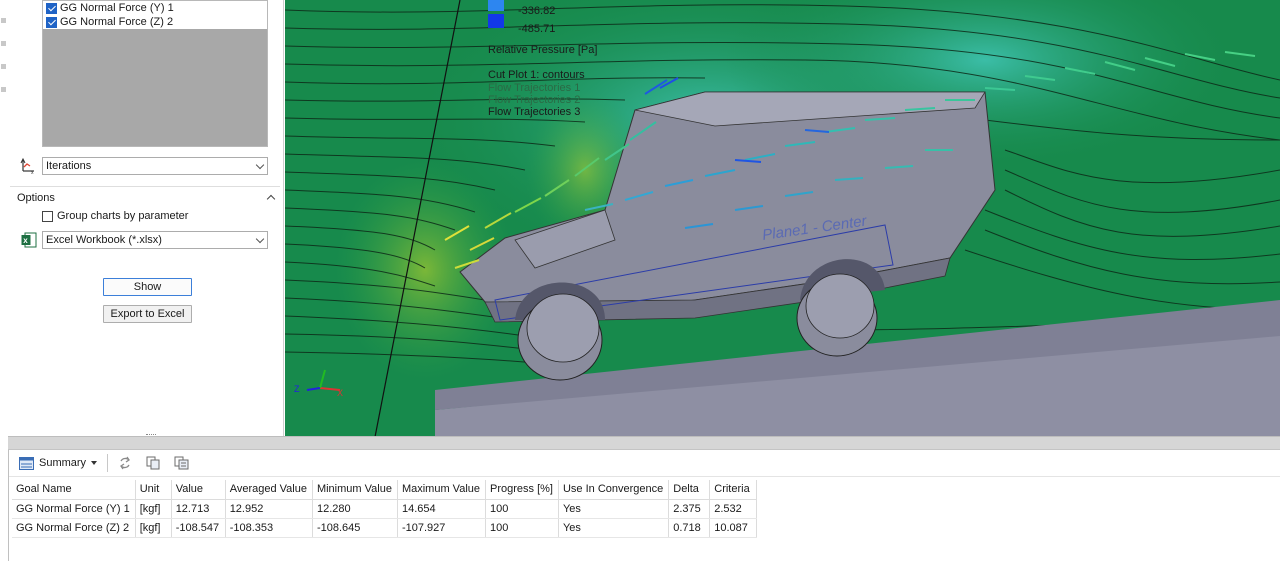 This screenshot has height=561, width=1280. Describe the element at coordinates (442, 528) in the screenshot. I see `table-cell: -107.927` at that location.